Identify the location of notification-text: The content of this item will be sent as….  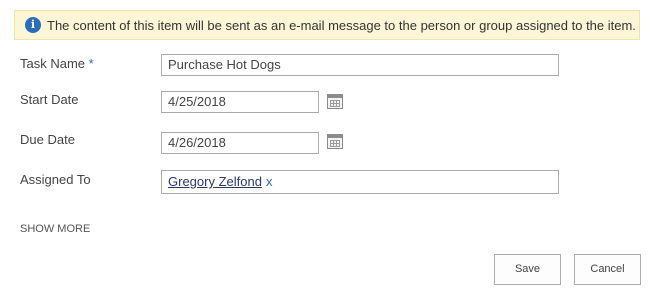
(341, 25).